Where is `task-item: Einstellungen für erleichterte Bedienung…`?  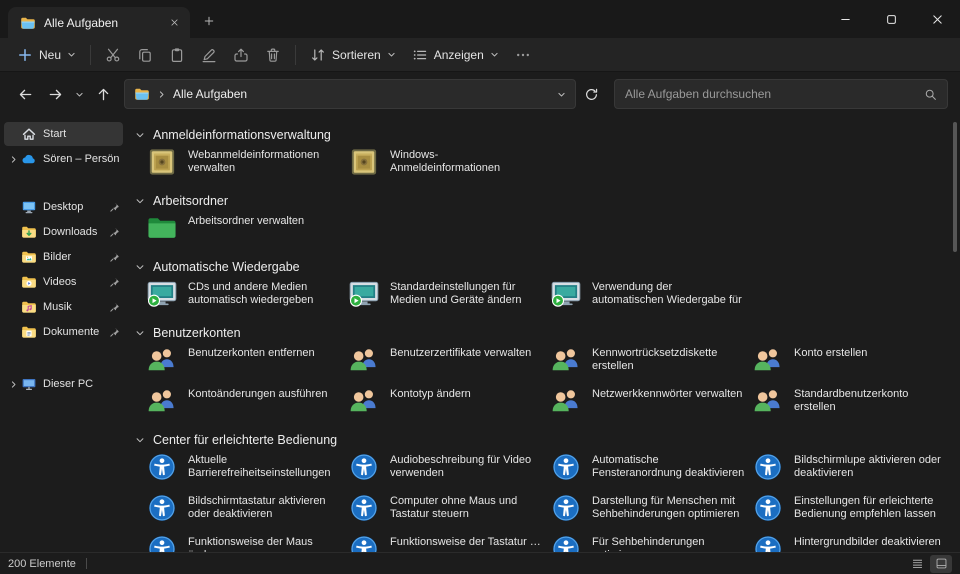 task-item: Einstellungen für erleichterte Bedienung… is located at coordinates (849, 511).